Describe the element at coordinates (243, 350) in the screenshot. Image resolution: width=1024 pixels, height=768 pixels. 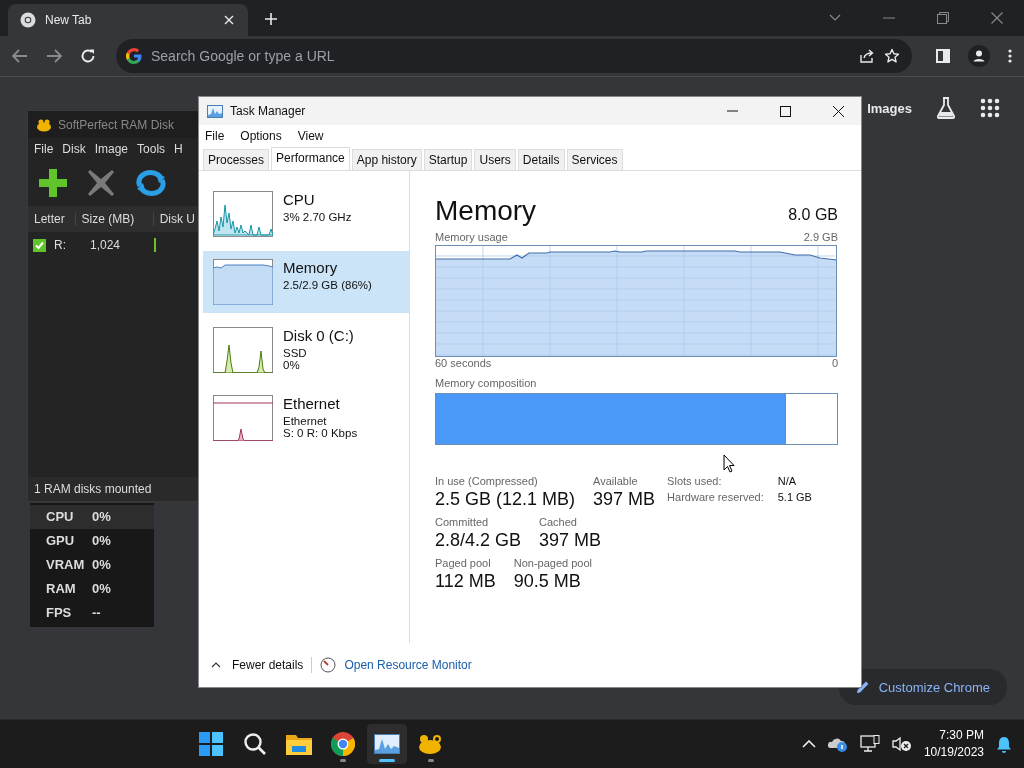
I see `disk-graph-thumbnail` at that location.